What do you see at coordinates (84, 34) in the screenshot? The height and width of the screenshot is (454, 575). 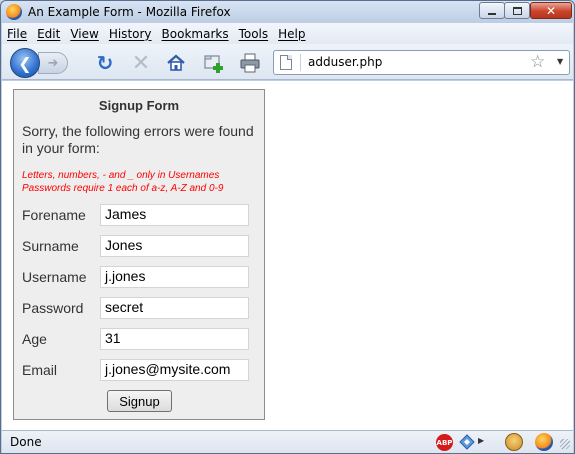 I see `menu-view: View` at bounding box center [84, 34].